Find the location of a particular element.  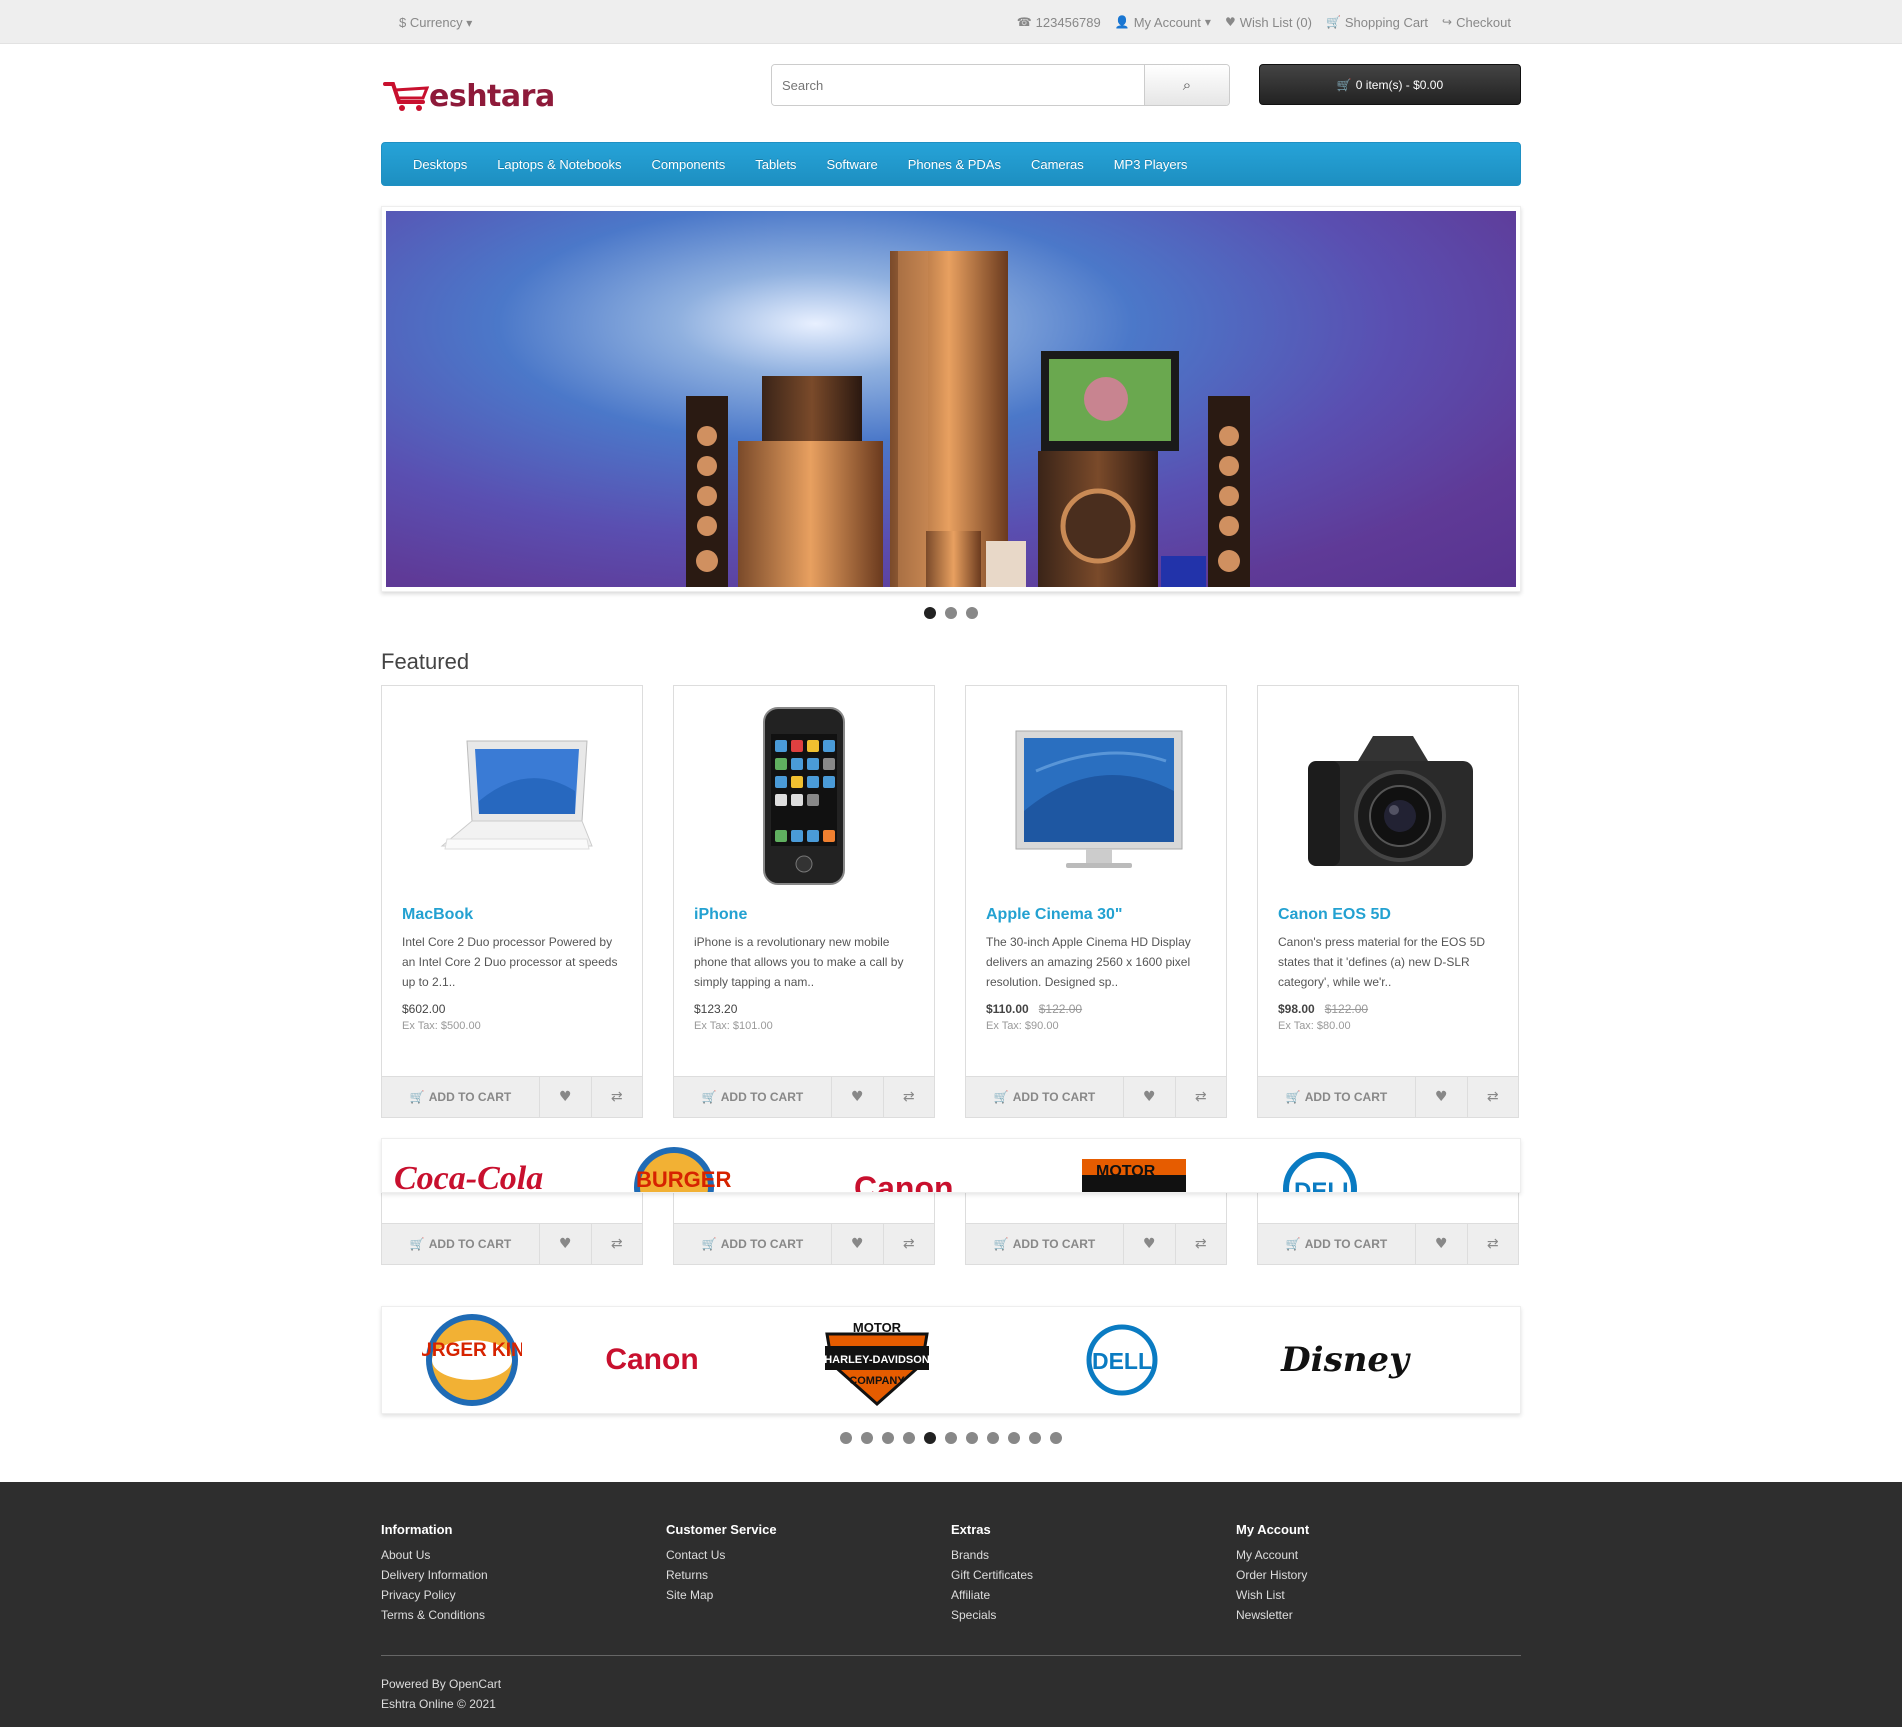

menu-item-cameras: Cameras is located at coordinates (1057, 164).